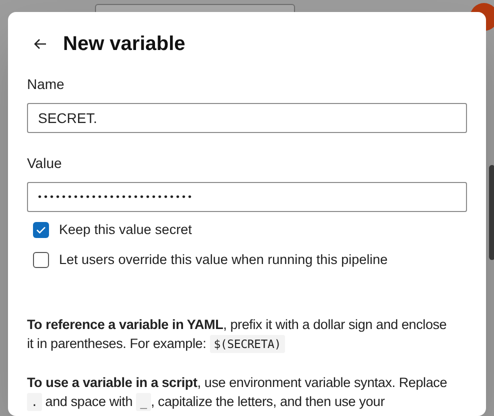 This screenshot has width=494, height=416. What do you see at coordinates (44, 163) in the screenshot?
I see `field-label: Value` at bounding box center [44, 163].